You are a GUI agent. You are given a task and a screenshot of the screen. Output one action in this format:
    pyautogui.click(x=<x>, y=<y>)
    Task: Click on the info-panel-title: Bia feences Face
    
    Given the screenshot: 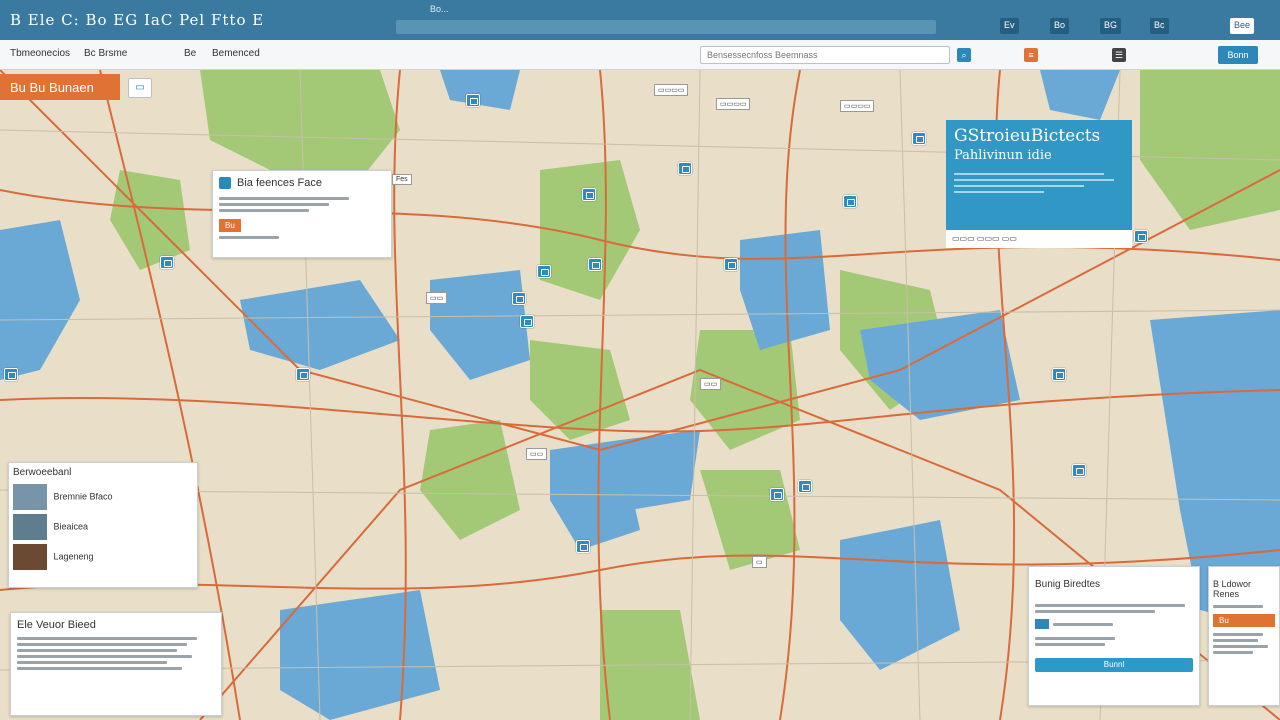 What is the action you would take?
    pyautogui.click(x=279, y=183)
    